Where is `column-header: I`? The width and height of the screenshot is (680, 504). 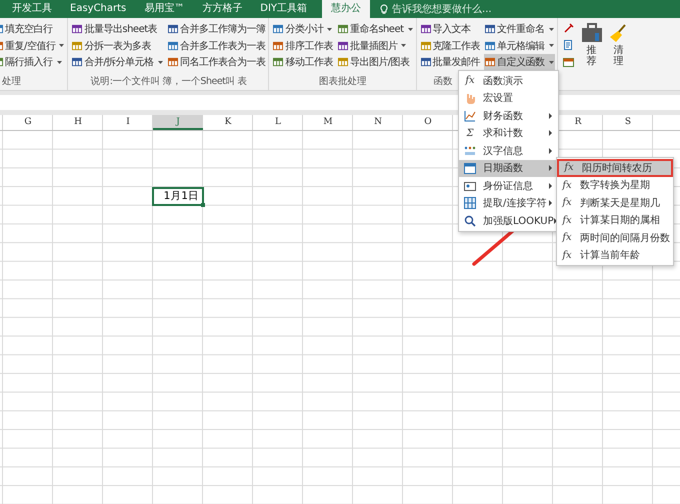
column-header: I is located at coordinates (128, 122).